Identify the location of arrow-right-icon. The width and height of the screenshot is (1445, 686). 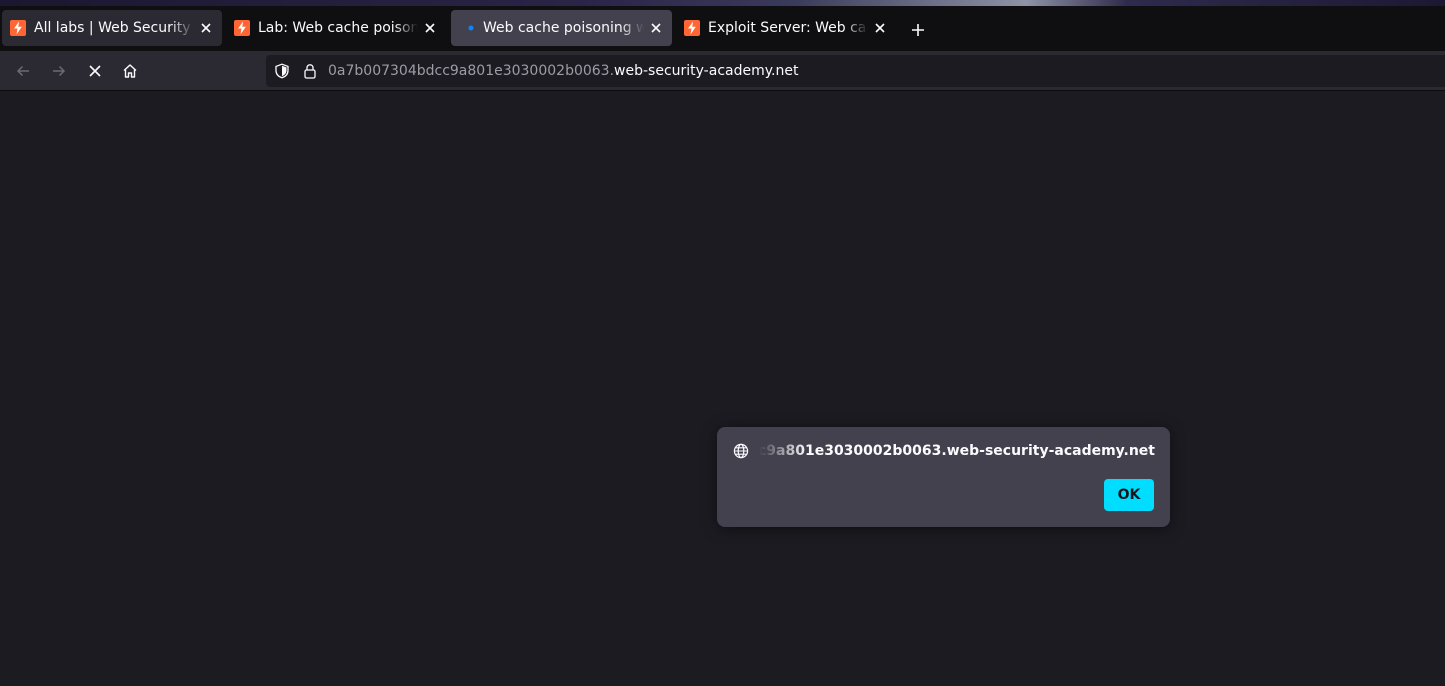
(59, 71).